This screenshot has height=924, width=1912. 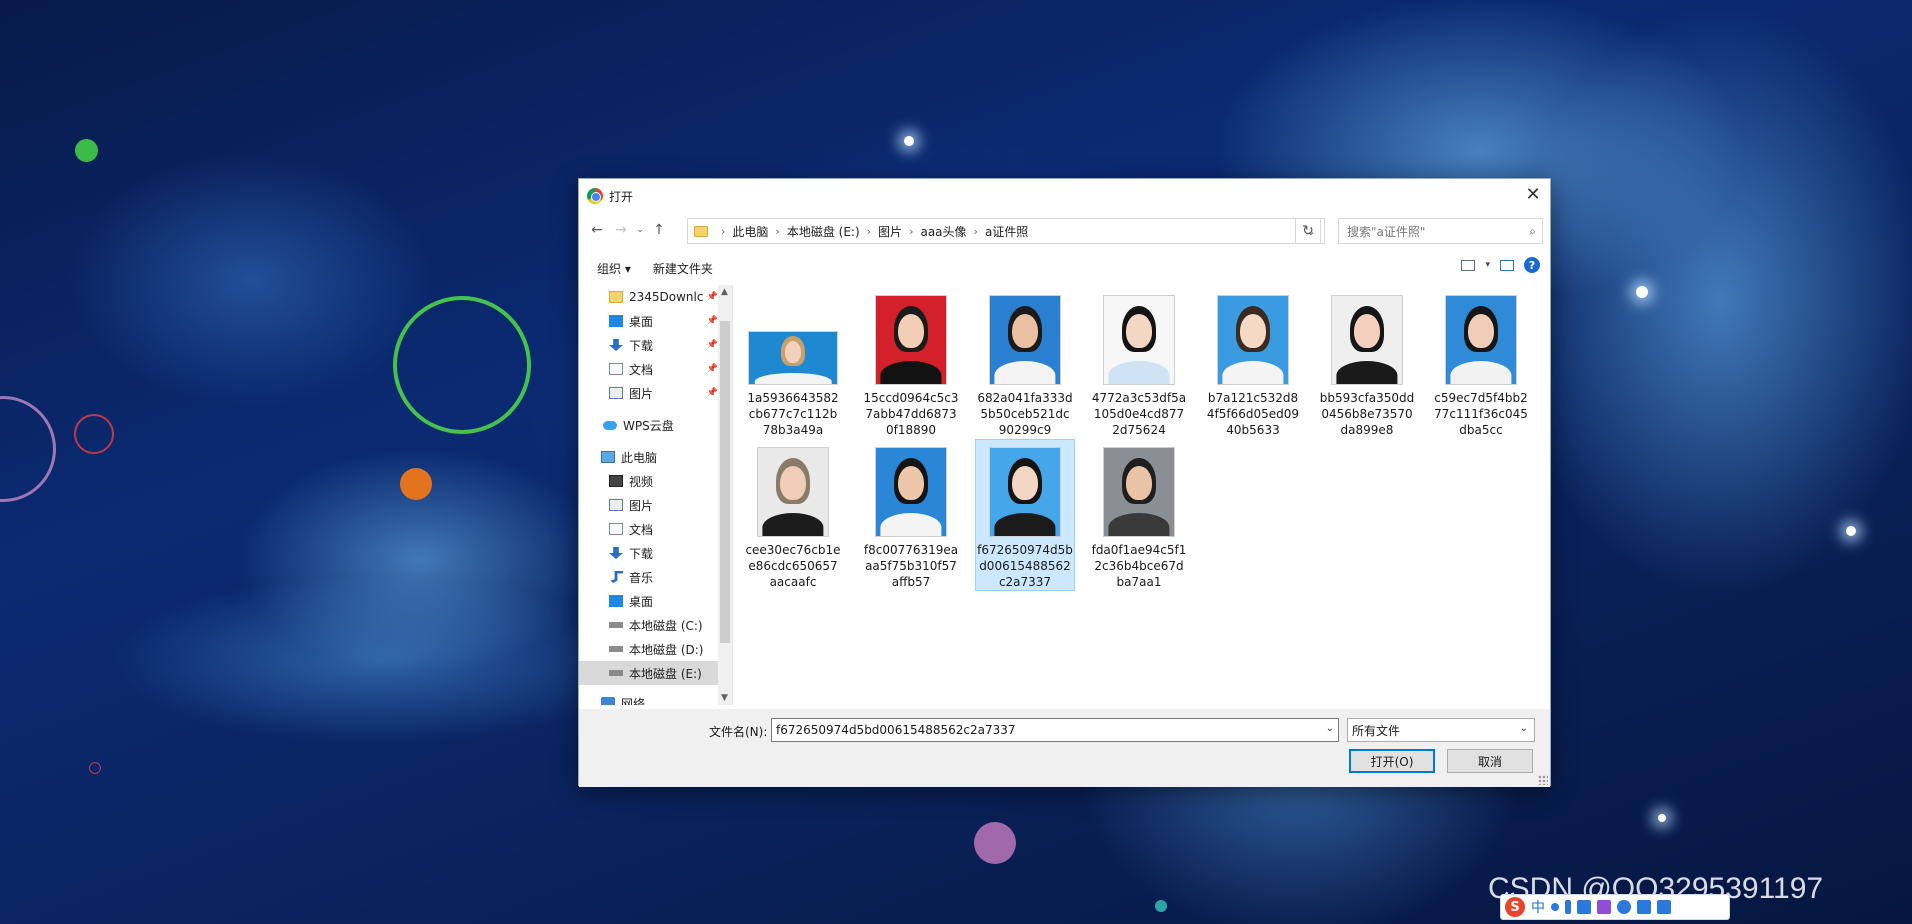 I want to click on up-arrow-icon: ↑, so click(x=659, y=230).